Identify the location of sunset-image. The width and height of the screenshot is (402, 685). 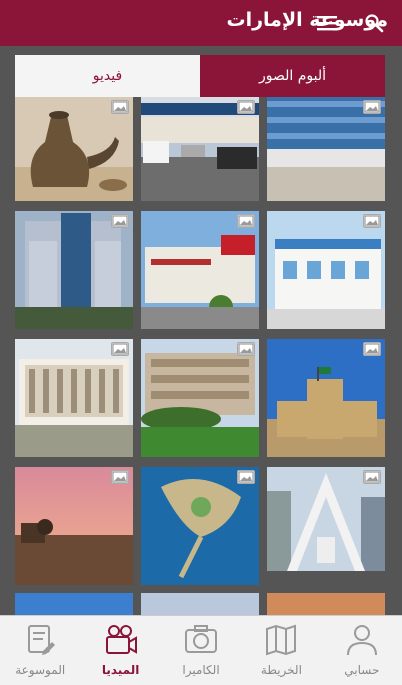
(74, 526).